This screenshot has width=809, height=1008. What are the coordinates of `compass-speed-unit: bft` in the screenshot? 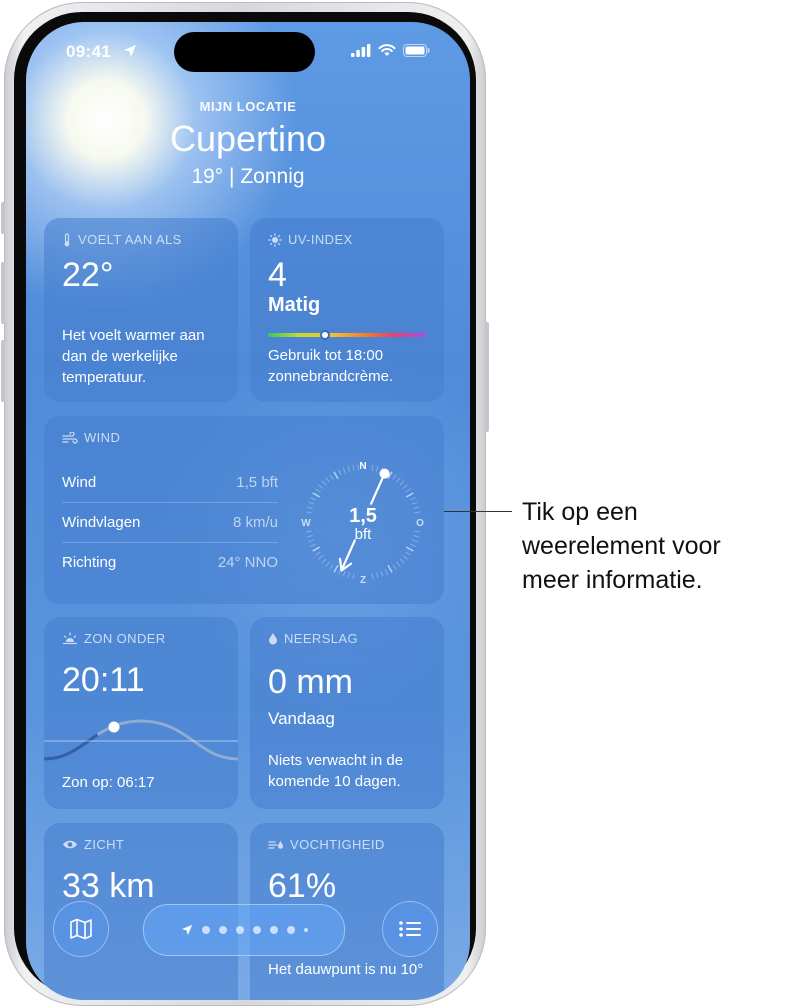 It's located at (364, 534).